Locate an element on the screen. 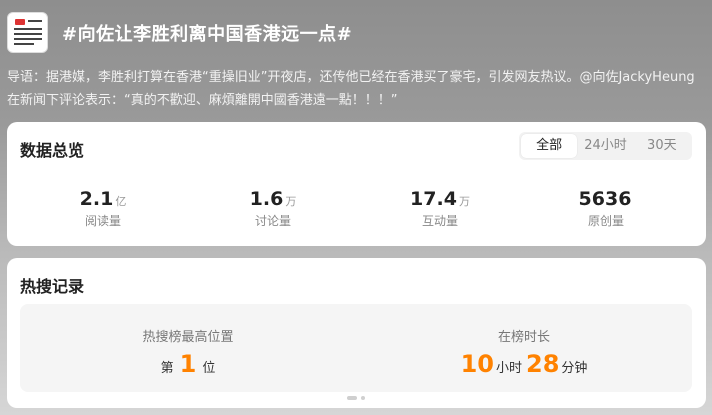 The image size is (712, 415). hot-search-title: 热搜记录 is located at coordinates (52, 286).